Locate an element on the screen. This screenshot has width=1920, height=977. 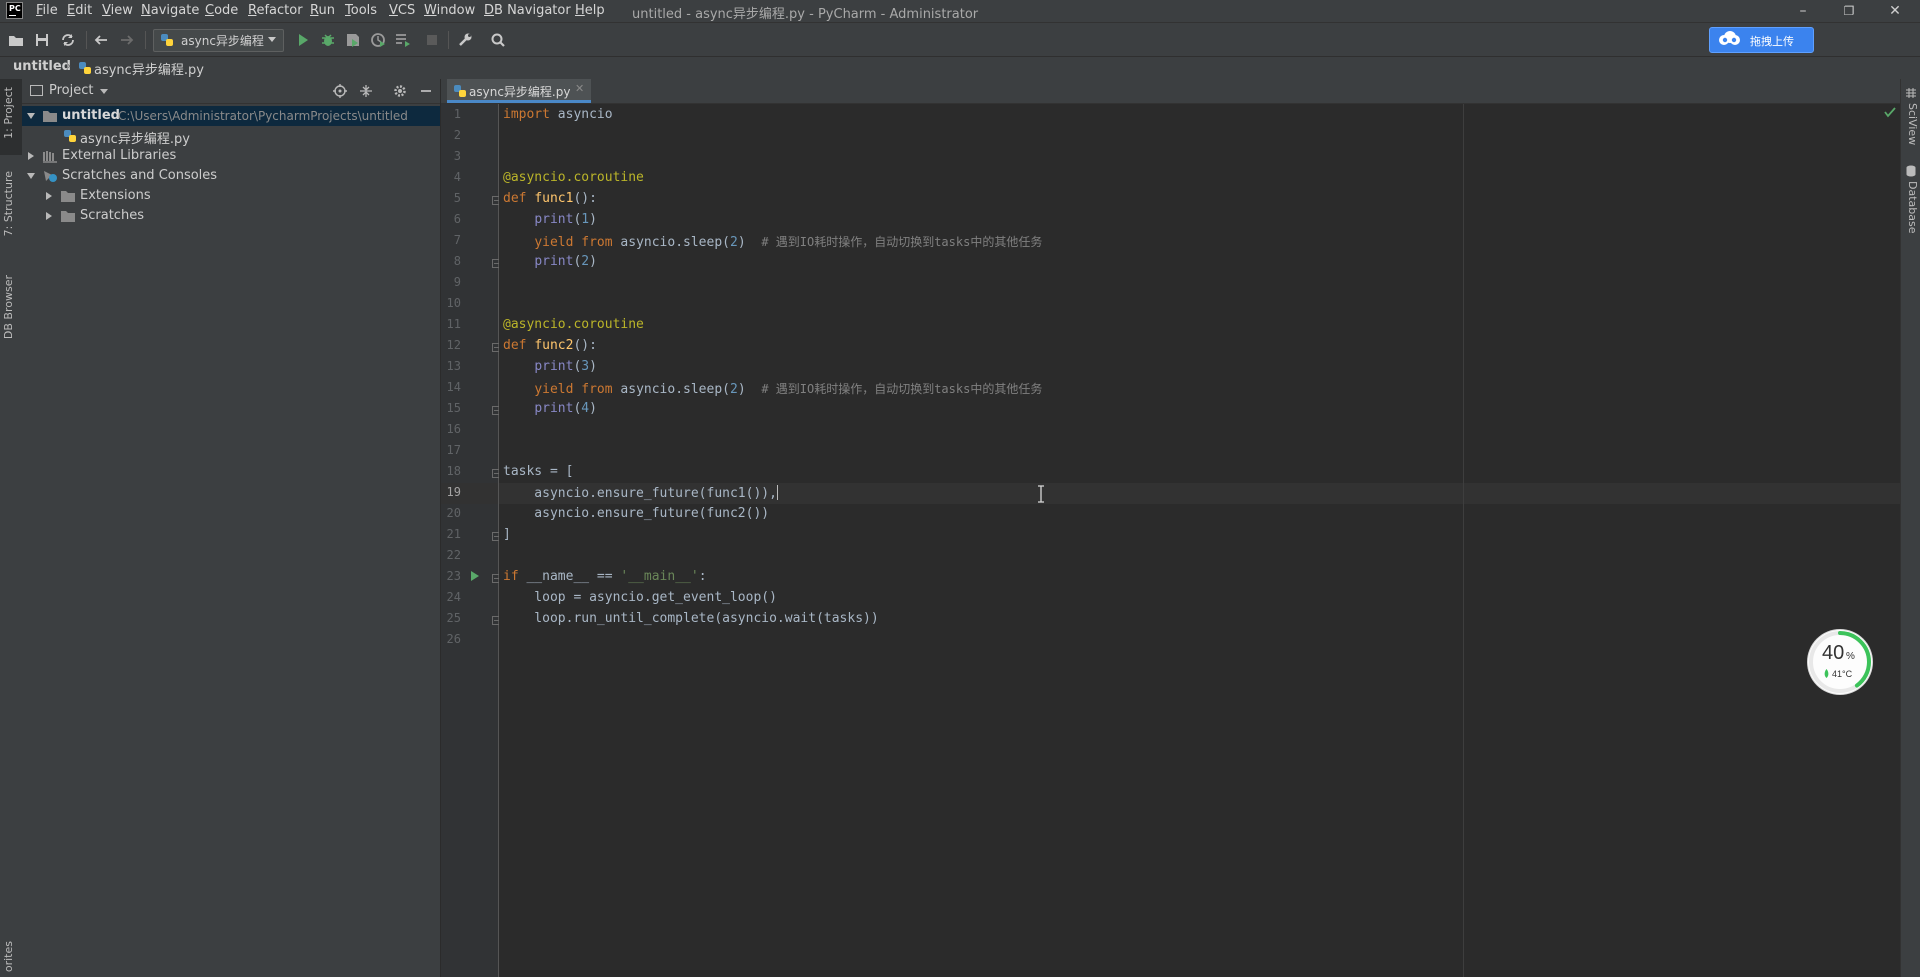
tree-item-file: async异步编程.py is located at coordinates (231, 136).